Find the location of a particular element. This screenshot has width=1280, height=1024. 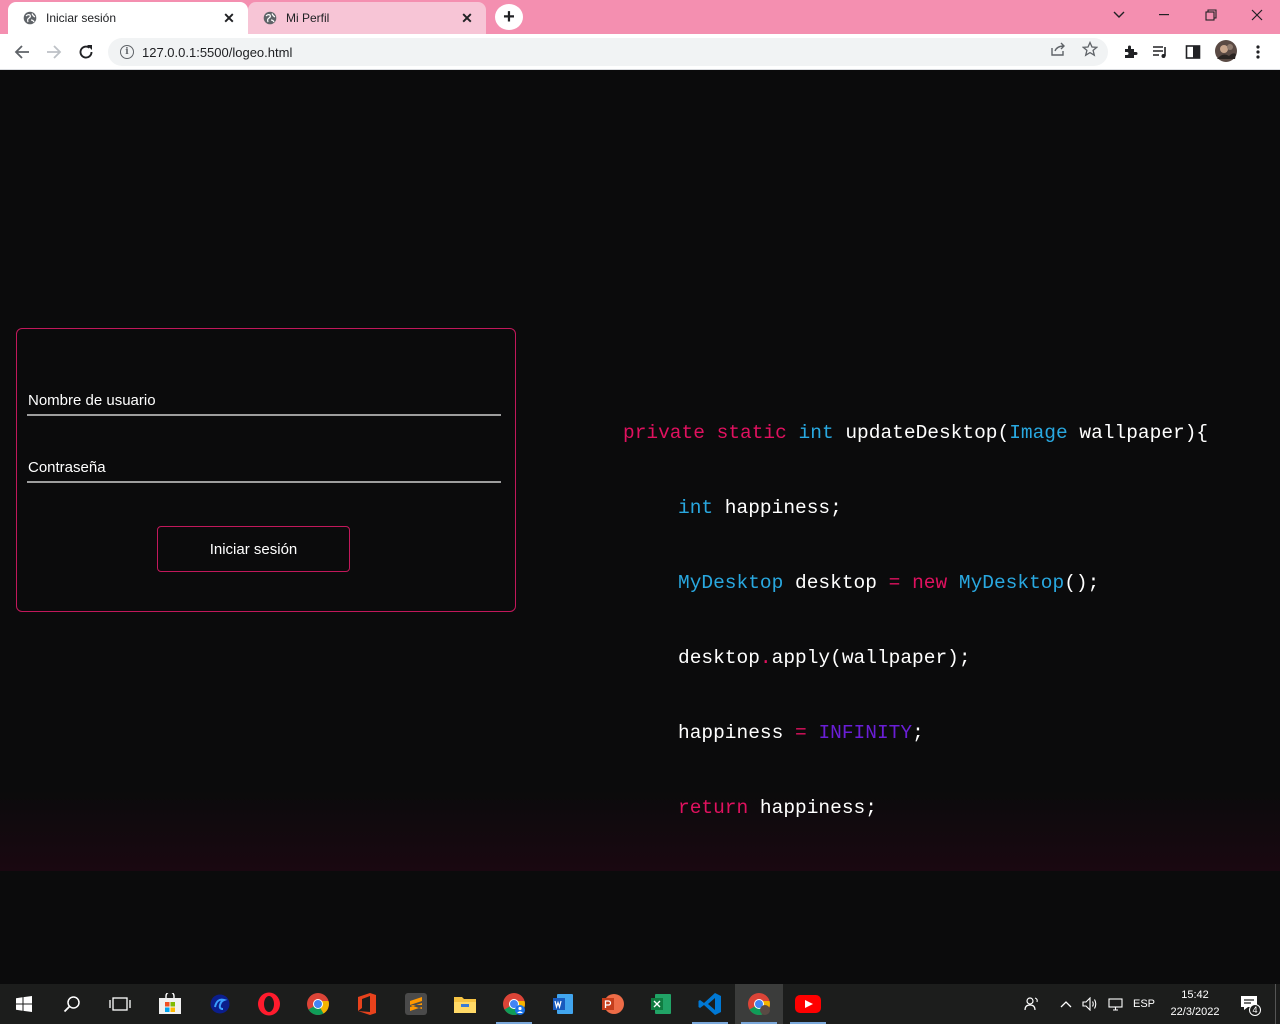

browser-tab-strip: Iniciar sesión ✕ Mi Perfil ✕ + is located at coordinates (640, 17).